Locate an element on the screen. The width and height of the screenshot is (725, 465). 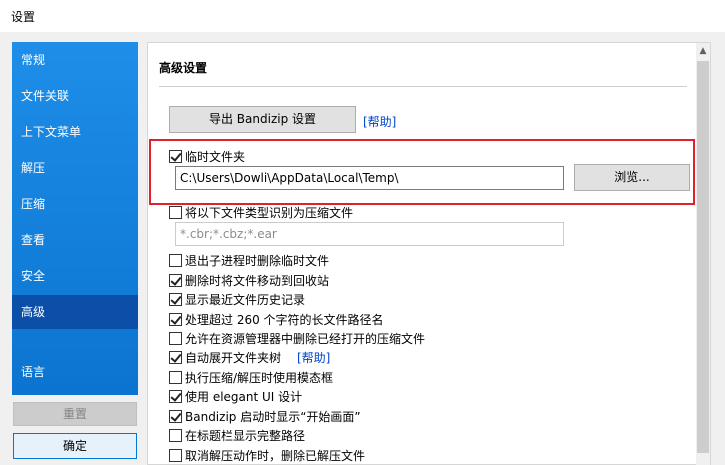
option-checkbox-6: 执行压缩/解压时使用模态框 is located at coordinates (251, 377).